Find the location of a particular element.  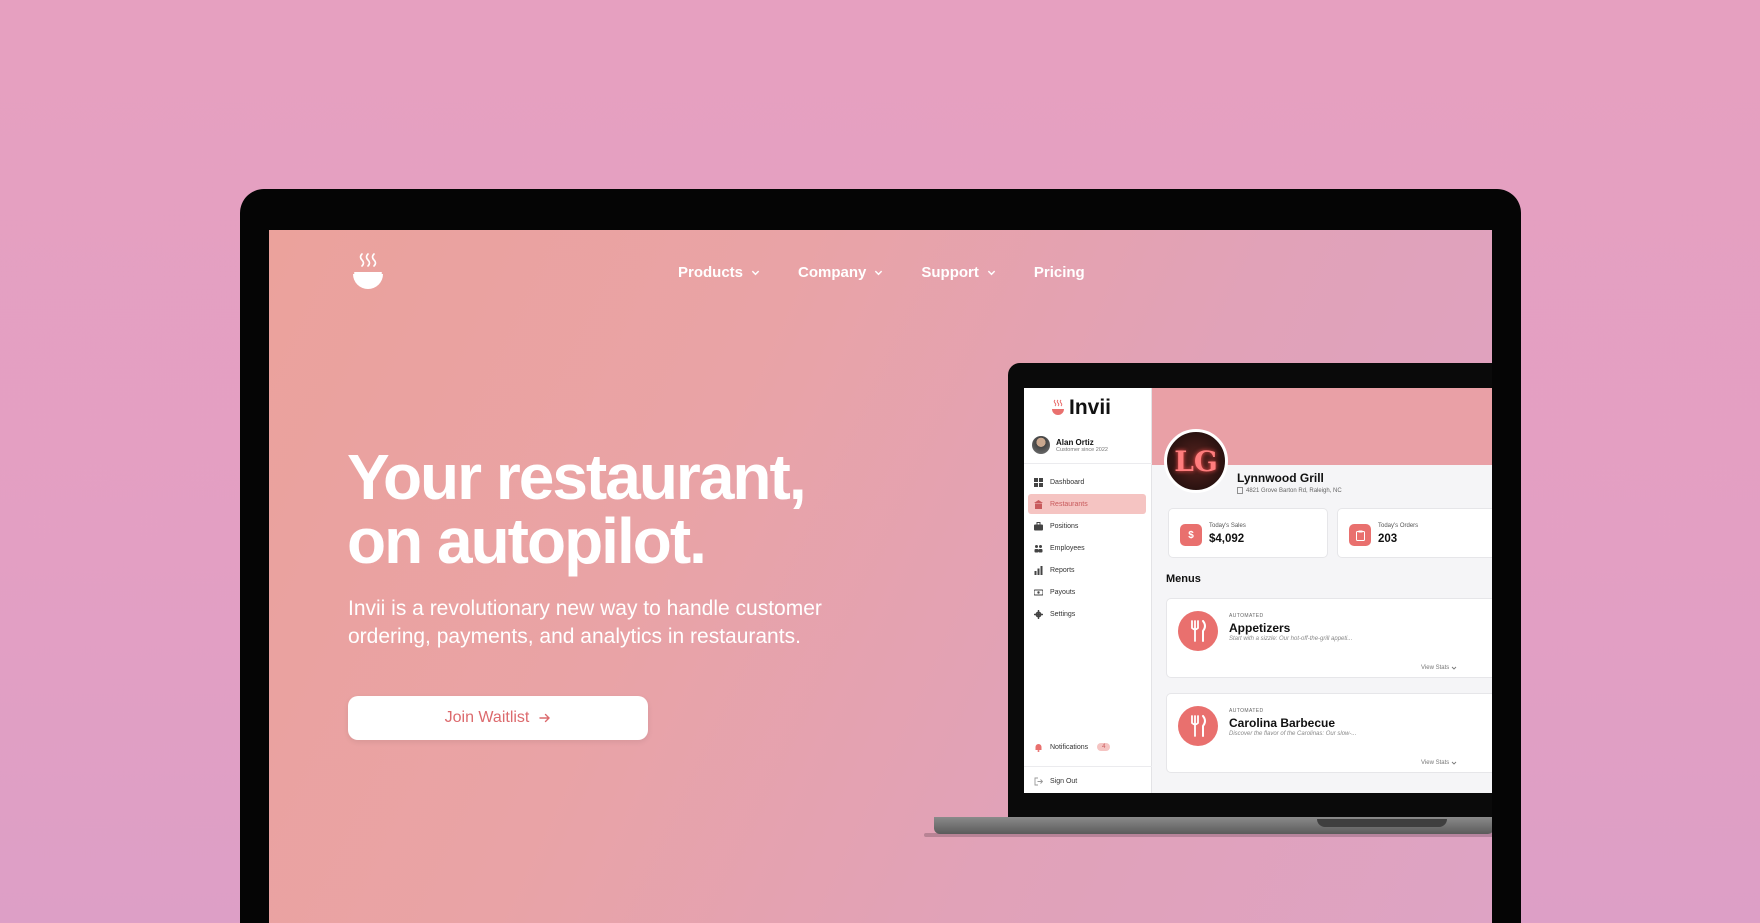

user-since: Customer since 2022 is located at coordinates (1082, 449).